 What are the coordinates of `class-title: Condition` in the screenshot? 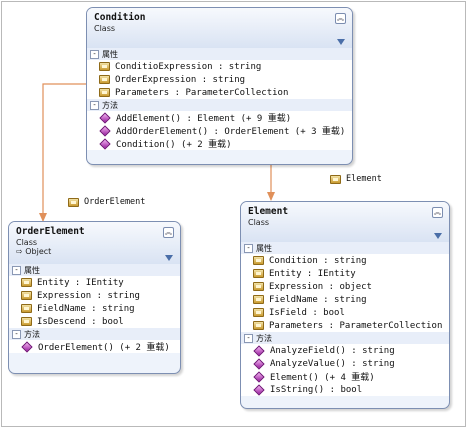 It's located at (120, 17).